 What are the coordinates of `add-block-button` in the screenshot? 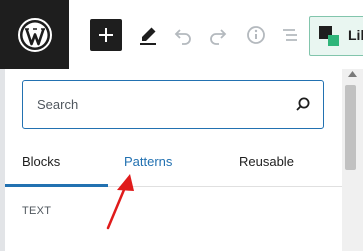 It's located at (106, 35).